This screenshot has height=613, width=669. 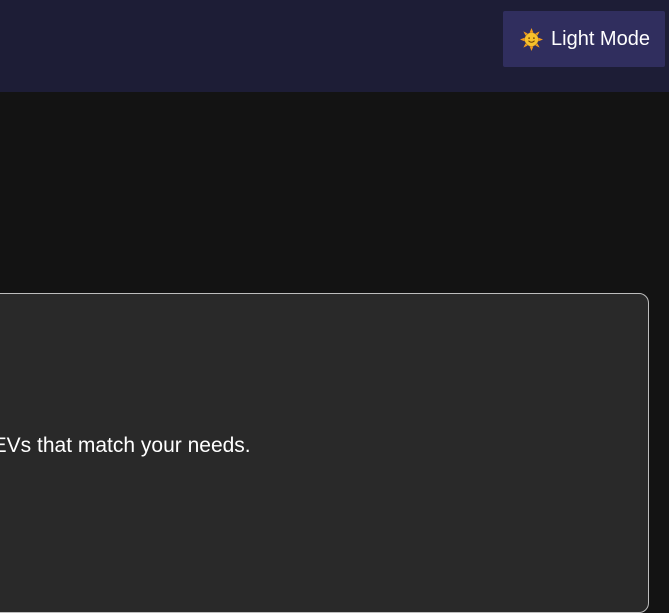 I want to click on theme-toggle-label: Light Mode, so click(x=600, y=39).